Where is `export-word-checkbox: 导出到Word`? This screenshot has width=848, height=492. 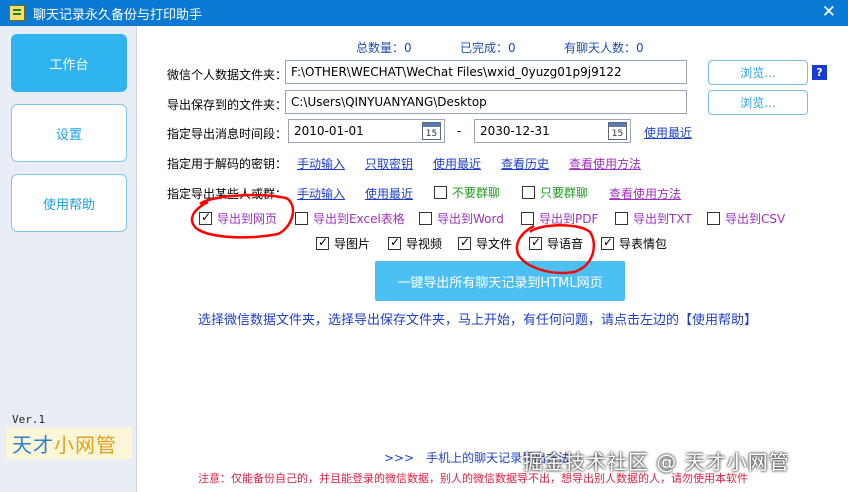 export-word-checkbox: 导出到Word is located at coordinates (461, 218).